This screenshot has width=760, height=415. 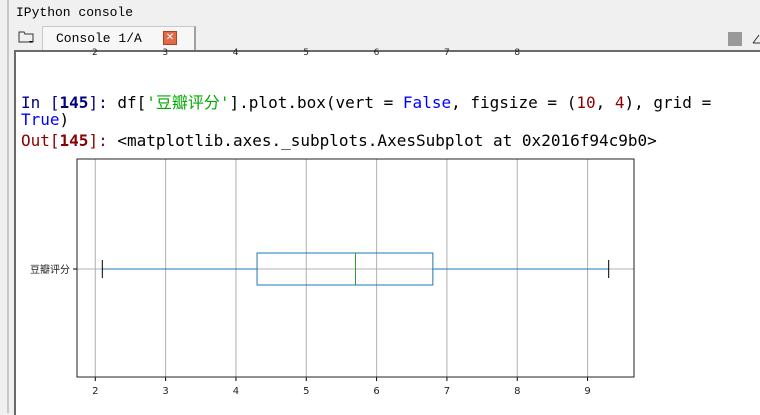 I want to click on clipped-tick-label: 2, so click(x=95, y=53).